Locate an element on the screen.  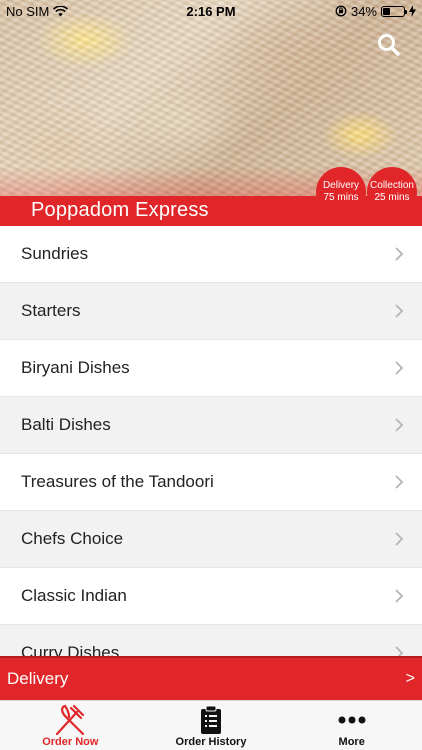
collection-time-badge: Collection 25 mins is located at coordinates (392, 192).